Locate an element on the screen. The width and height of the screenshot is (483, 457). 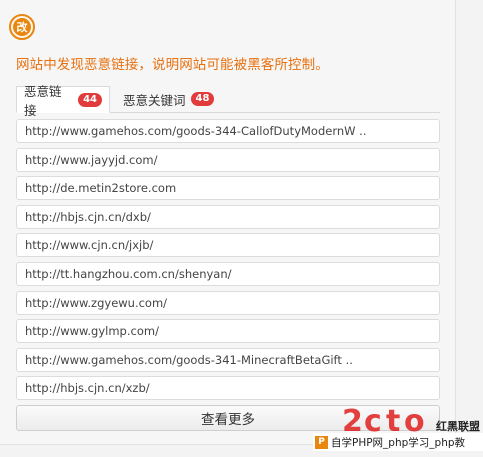
link-item: http://hbjs.cjn.cn/xzb/ is located at coordinates (228, 388).